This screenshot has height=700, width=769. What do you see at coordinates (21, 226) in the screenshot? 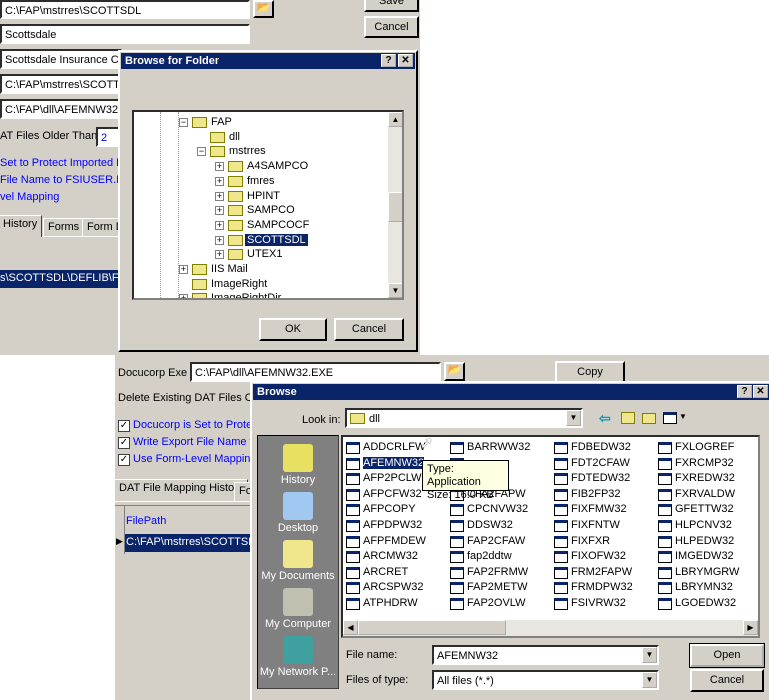
I see `tab-history: History` at bounding box center [21, 226].